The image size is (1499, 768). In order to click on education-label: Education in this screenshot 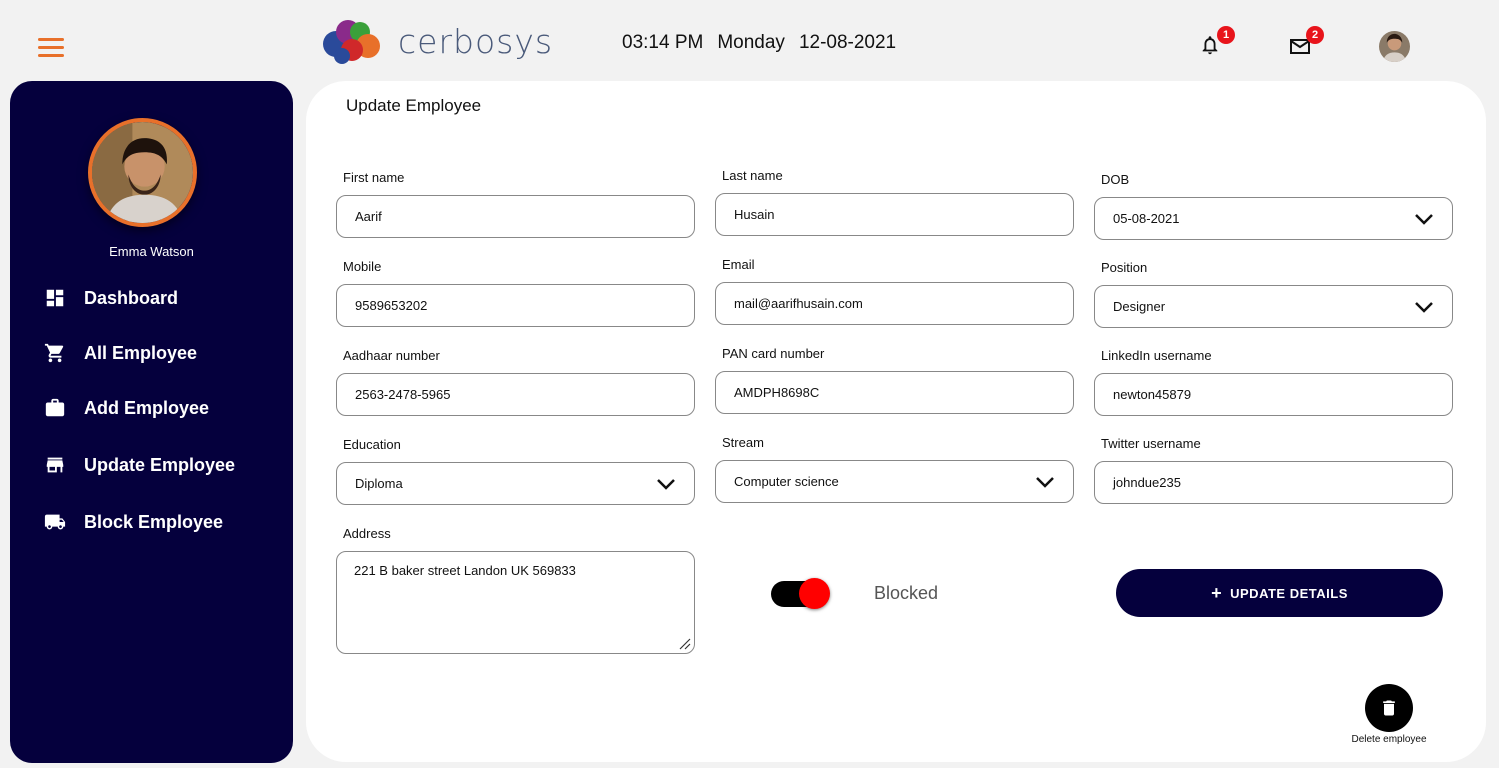, I will do `click(372, 444)`.